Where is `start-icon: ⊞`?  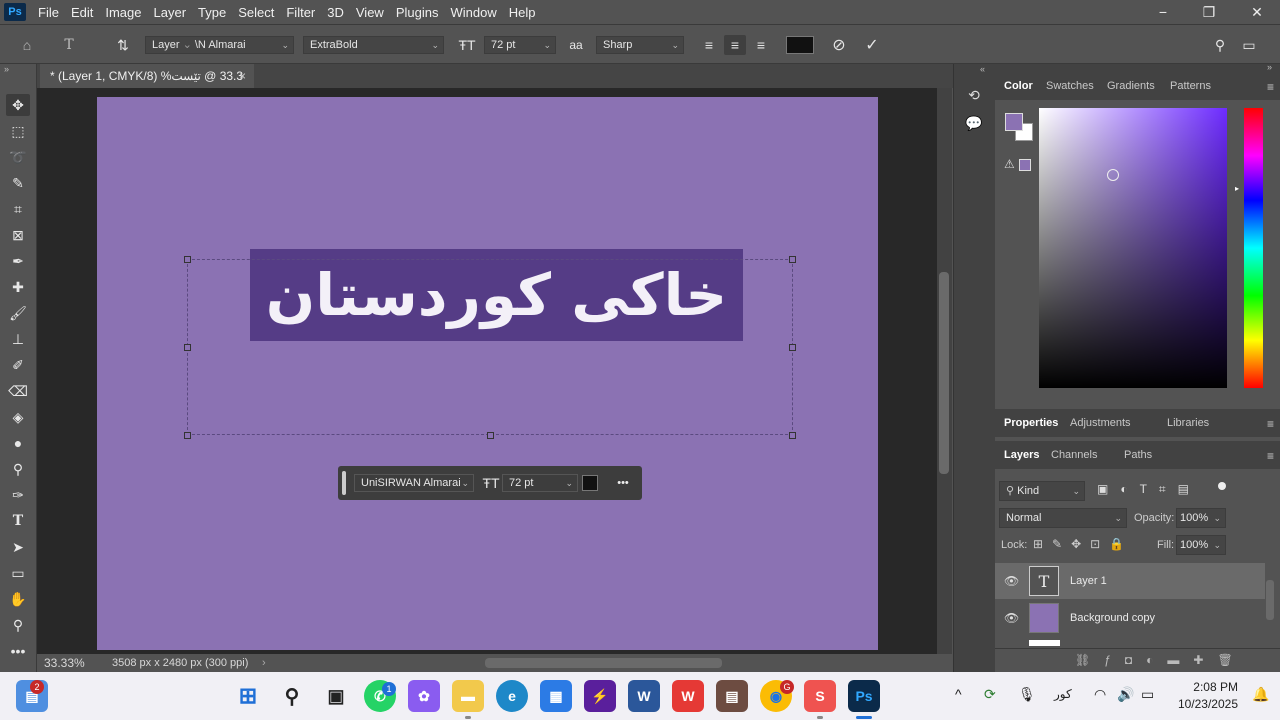
start-icon: ⊞ is located at coordinates (248, 696).